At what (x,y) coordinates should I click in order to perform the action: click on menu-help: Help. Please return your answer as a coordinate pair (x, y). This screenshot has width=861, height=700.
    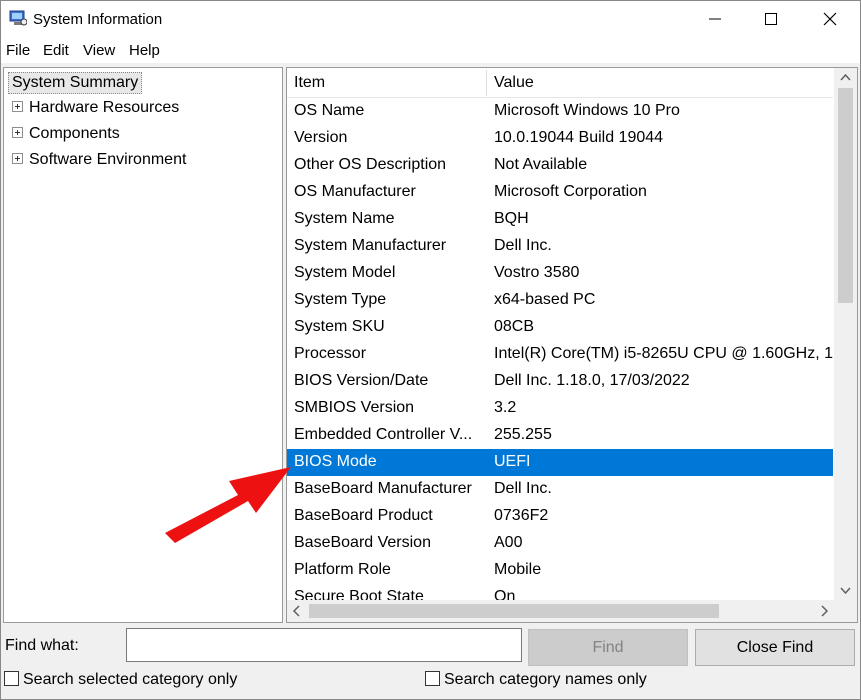
    Looking at the image, I should click on (144, 50).